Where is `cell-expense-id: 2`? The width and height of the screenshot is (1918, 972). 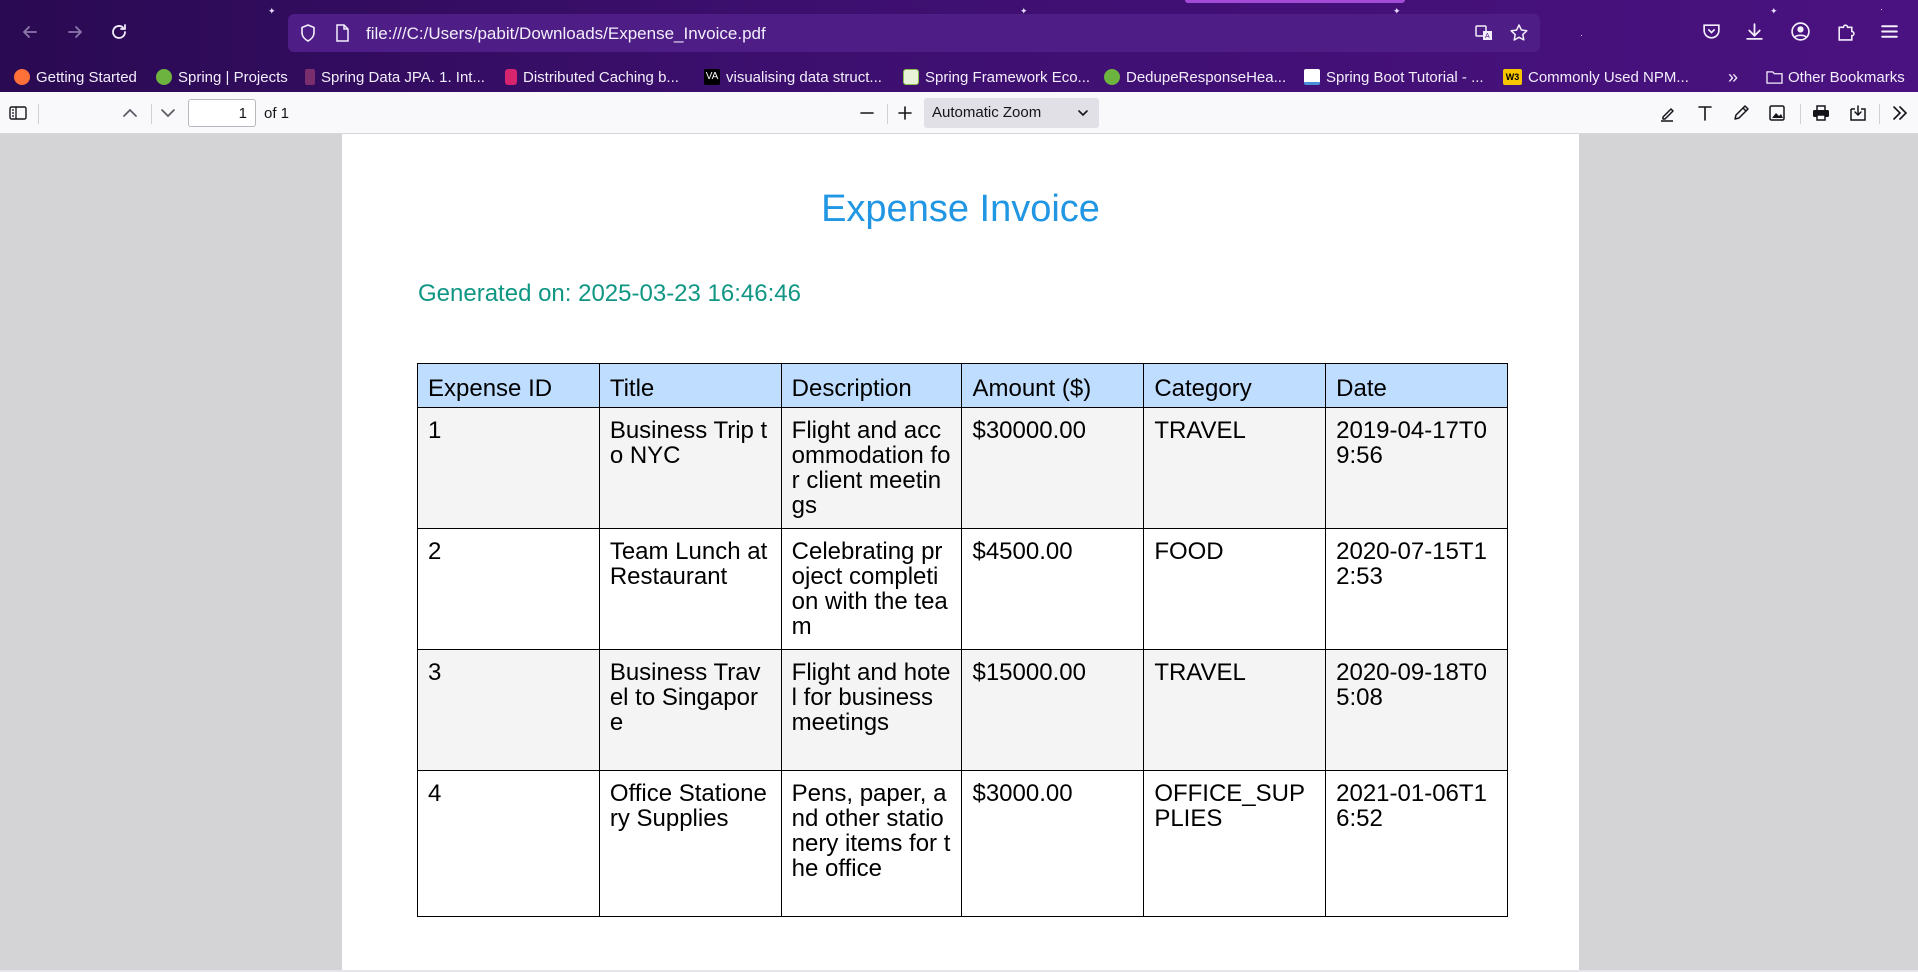
cell-expense-id: 2 is located at coordinates (508, 589).